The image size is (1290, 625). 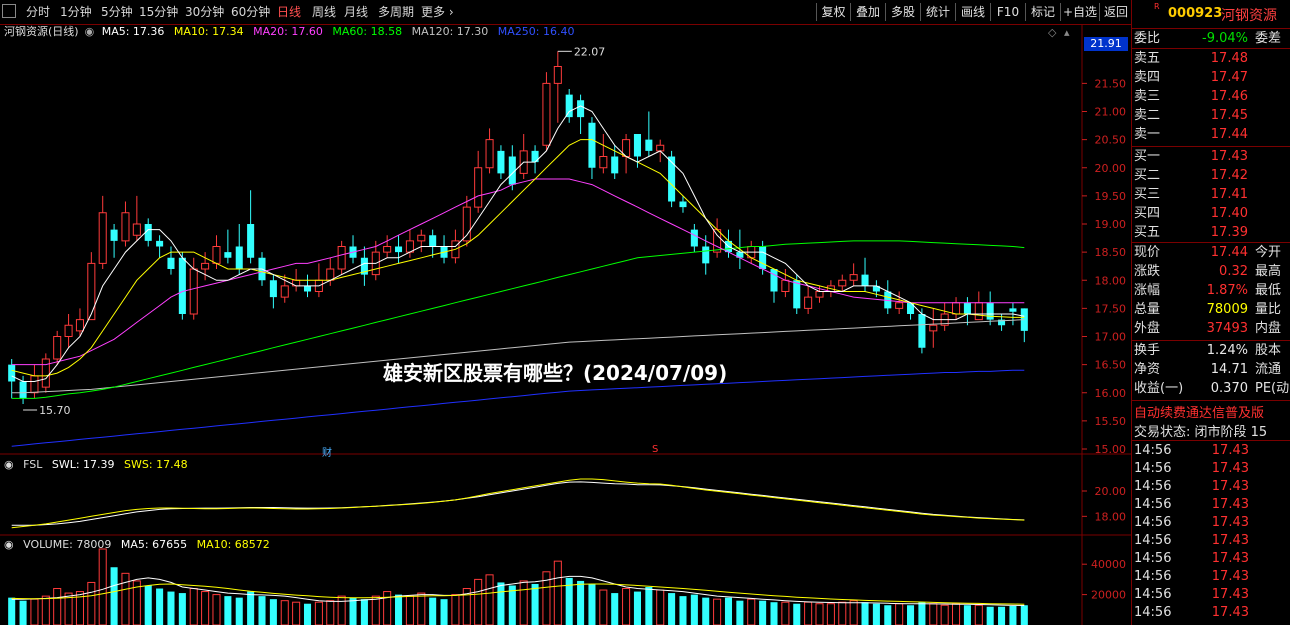 I want to click on price-tick-label: 17.50, so click(x=1111, y=308).